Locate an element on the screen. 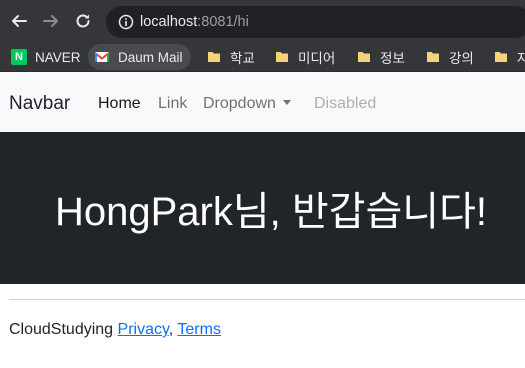  nav-link-link: Link is located at coordinates (172, 104).